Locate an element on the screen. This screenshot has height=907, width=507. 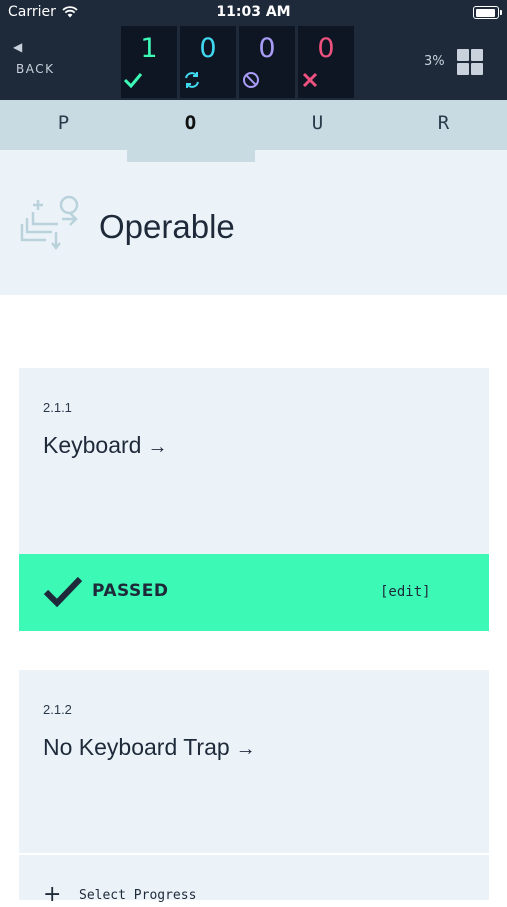
status-bar: Carrier 11:03 AM is located at coordinates (253, 13).